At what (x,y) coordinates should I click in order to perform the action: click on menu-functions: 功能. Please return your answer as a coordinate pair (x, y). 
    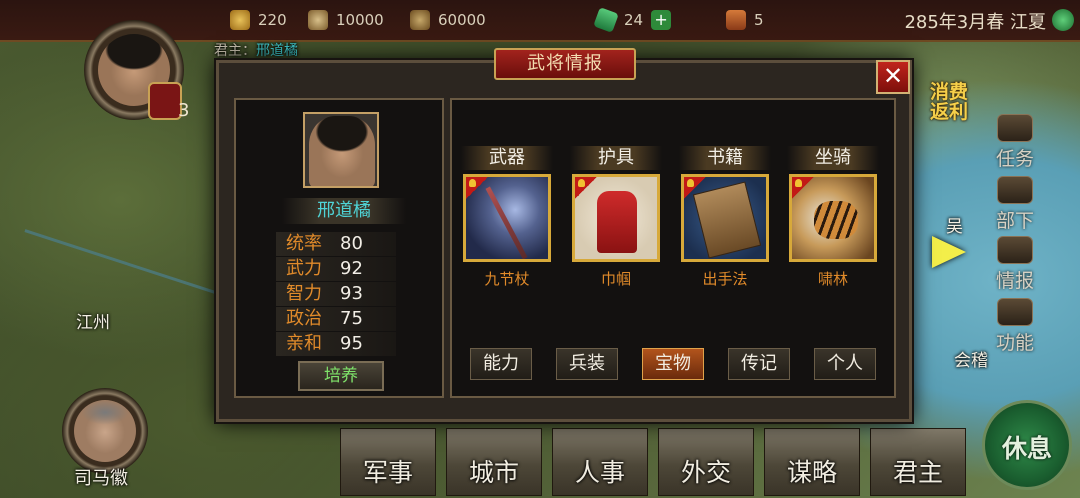
    Looking at the image, I should click on (1015, 326).